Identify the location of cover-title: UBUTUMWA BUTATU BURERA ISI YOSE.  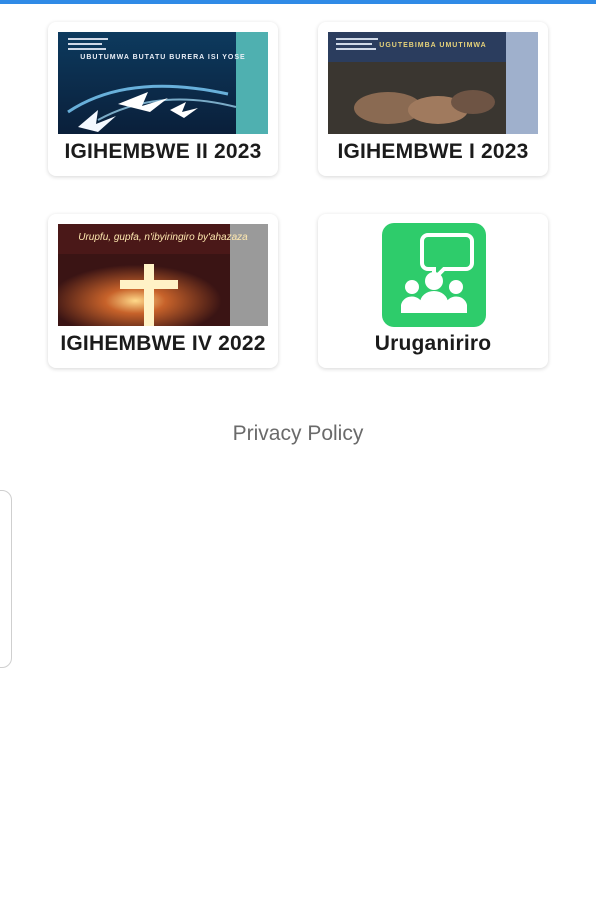
(163, 57).